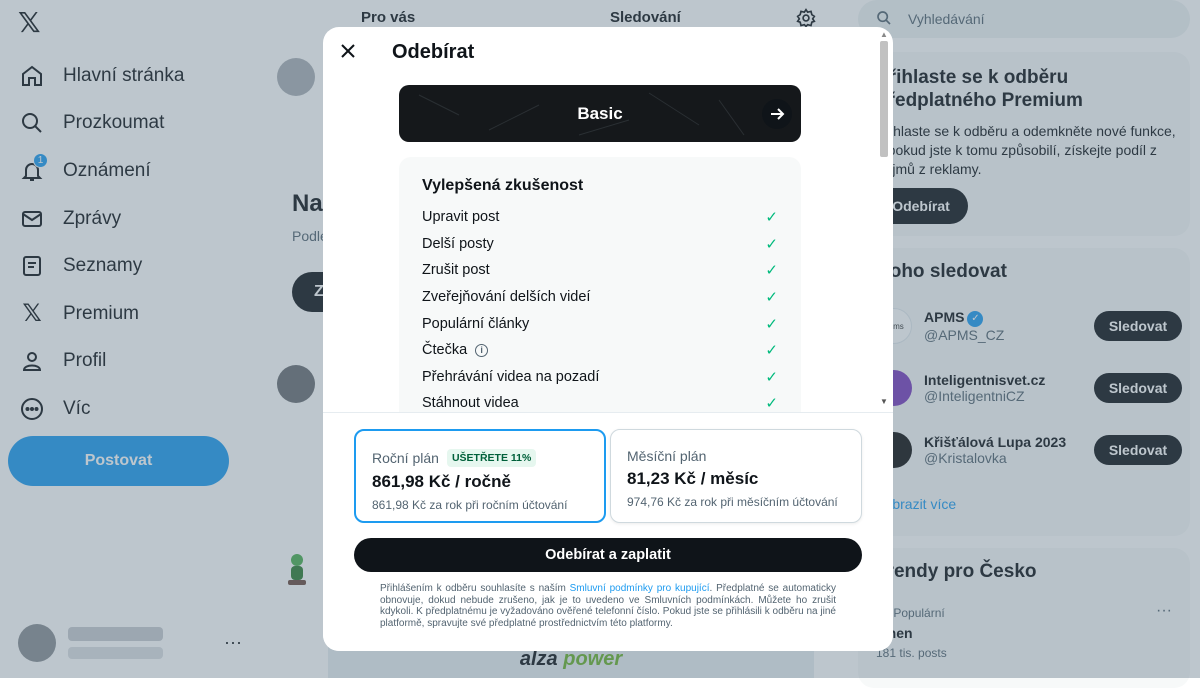  What do you see at coordinates (640, 588) in the screenshot?
I see `terms-link: Smluvní podmínky pro kupující` at bounding box center [640, 588].